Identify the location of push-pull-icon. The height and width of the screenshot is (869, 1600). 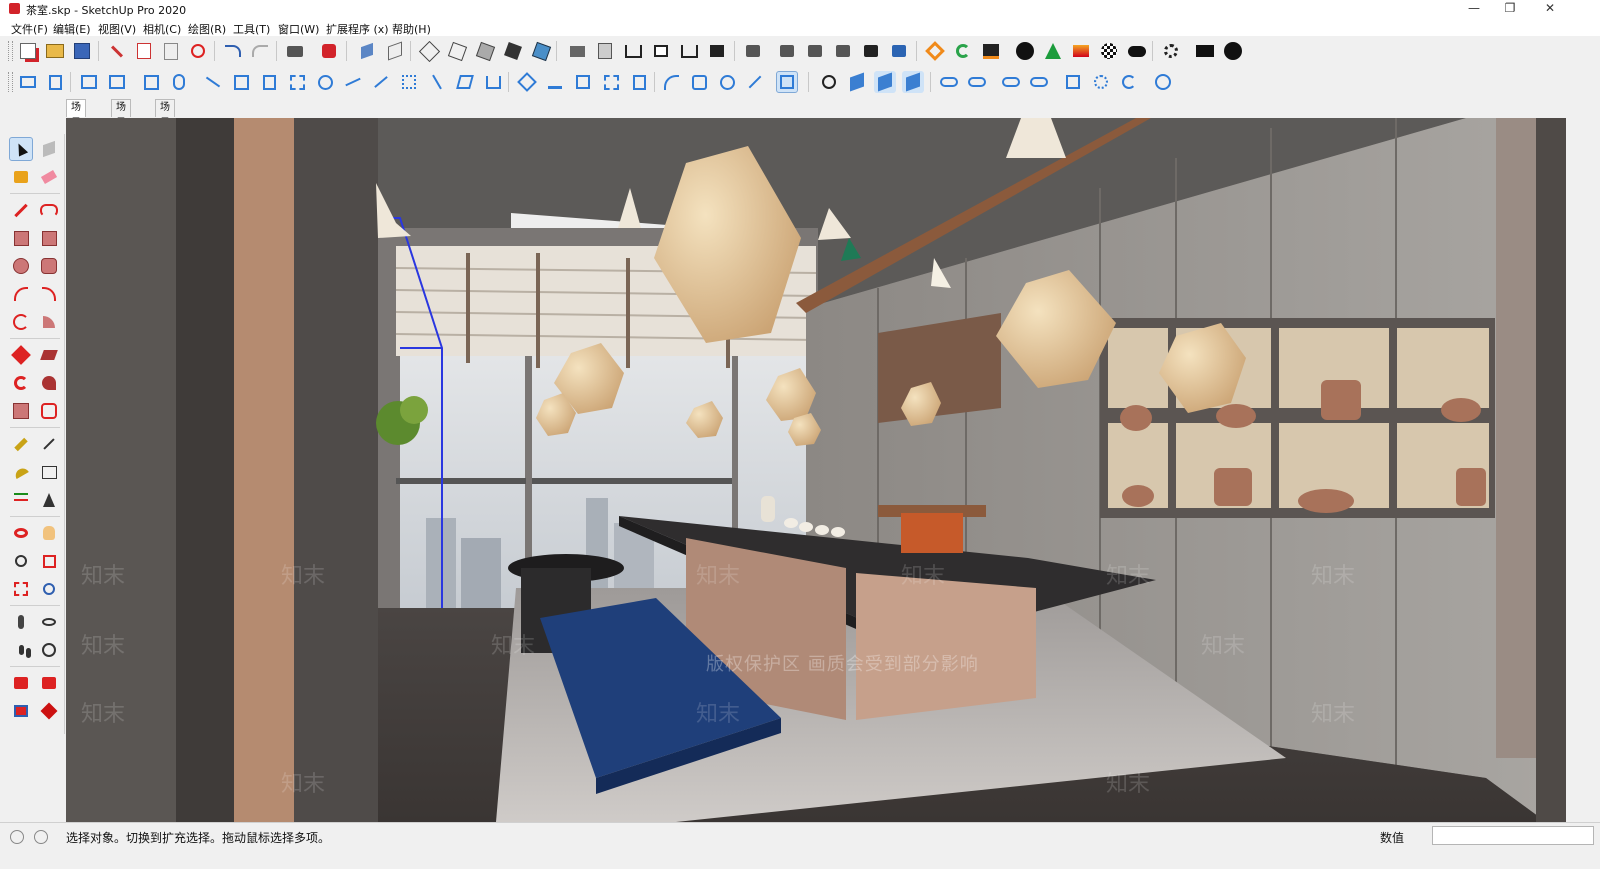
(49, 355).